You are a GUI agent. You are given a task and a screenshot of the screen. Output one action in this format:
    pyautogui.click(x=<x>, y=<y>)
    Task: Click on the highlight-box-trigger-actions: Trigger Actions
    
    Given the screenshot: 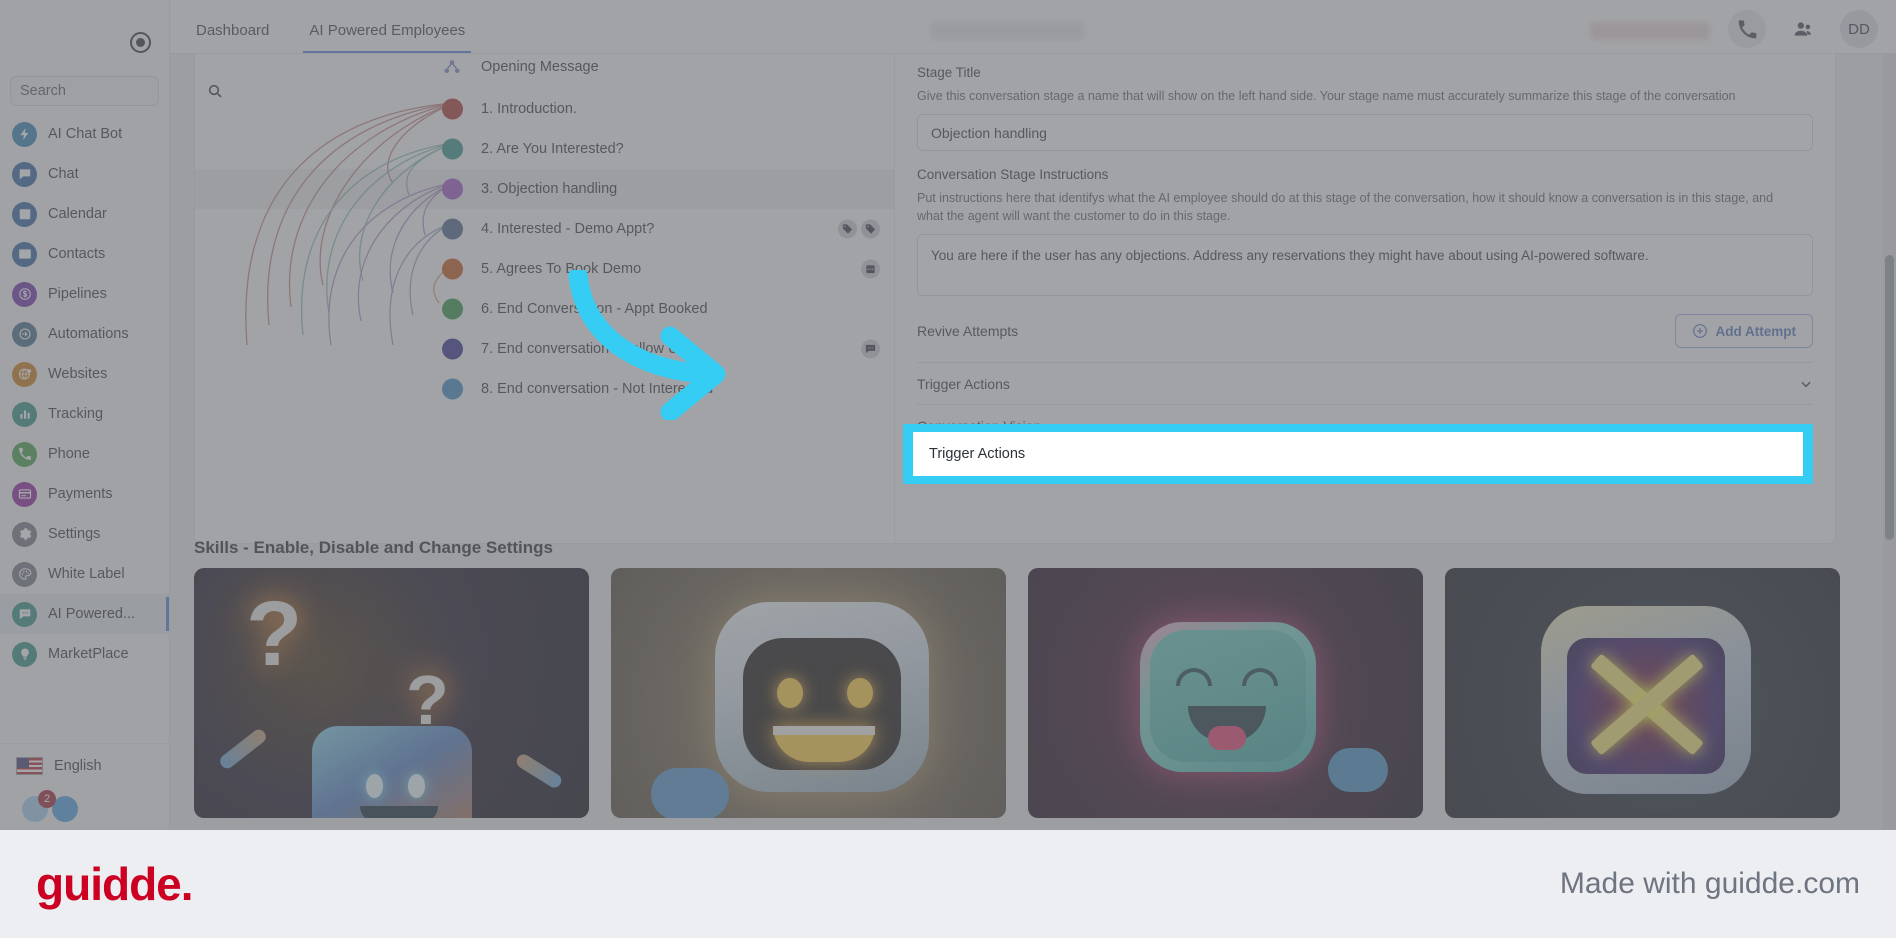 What is the action you would take?
    pyautogui.click(x=1358, y=454)
    